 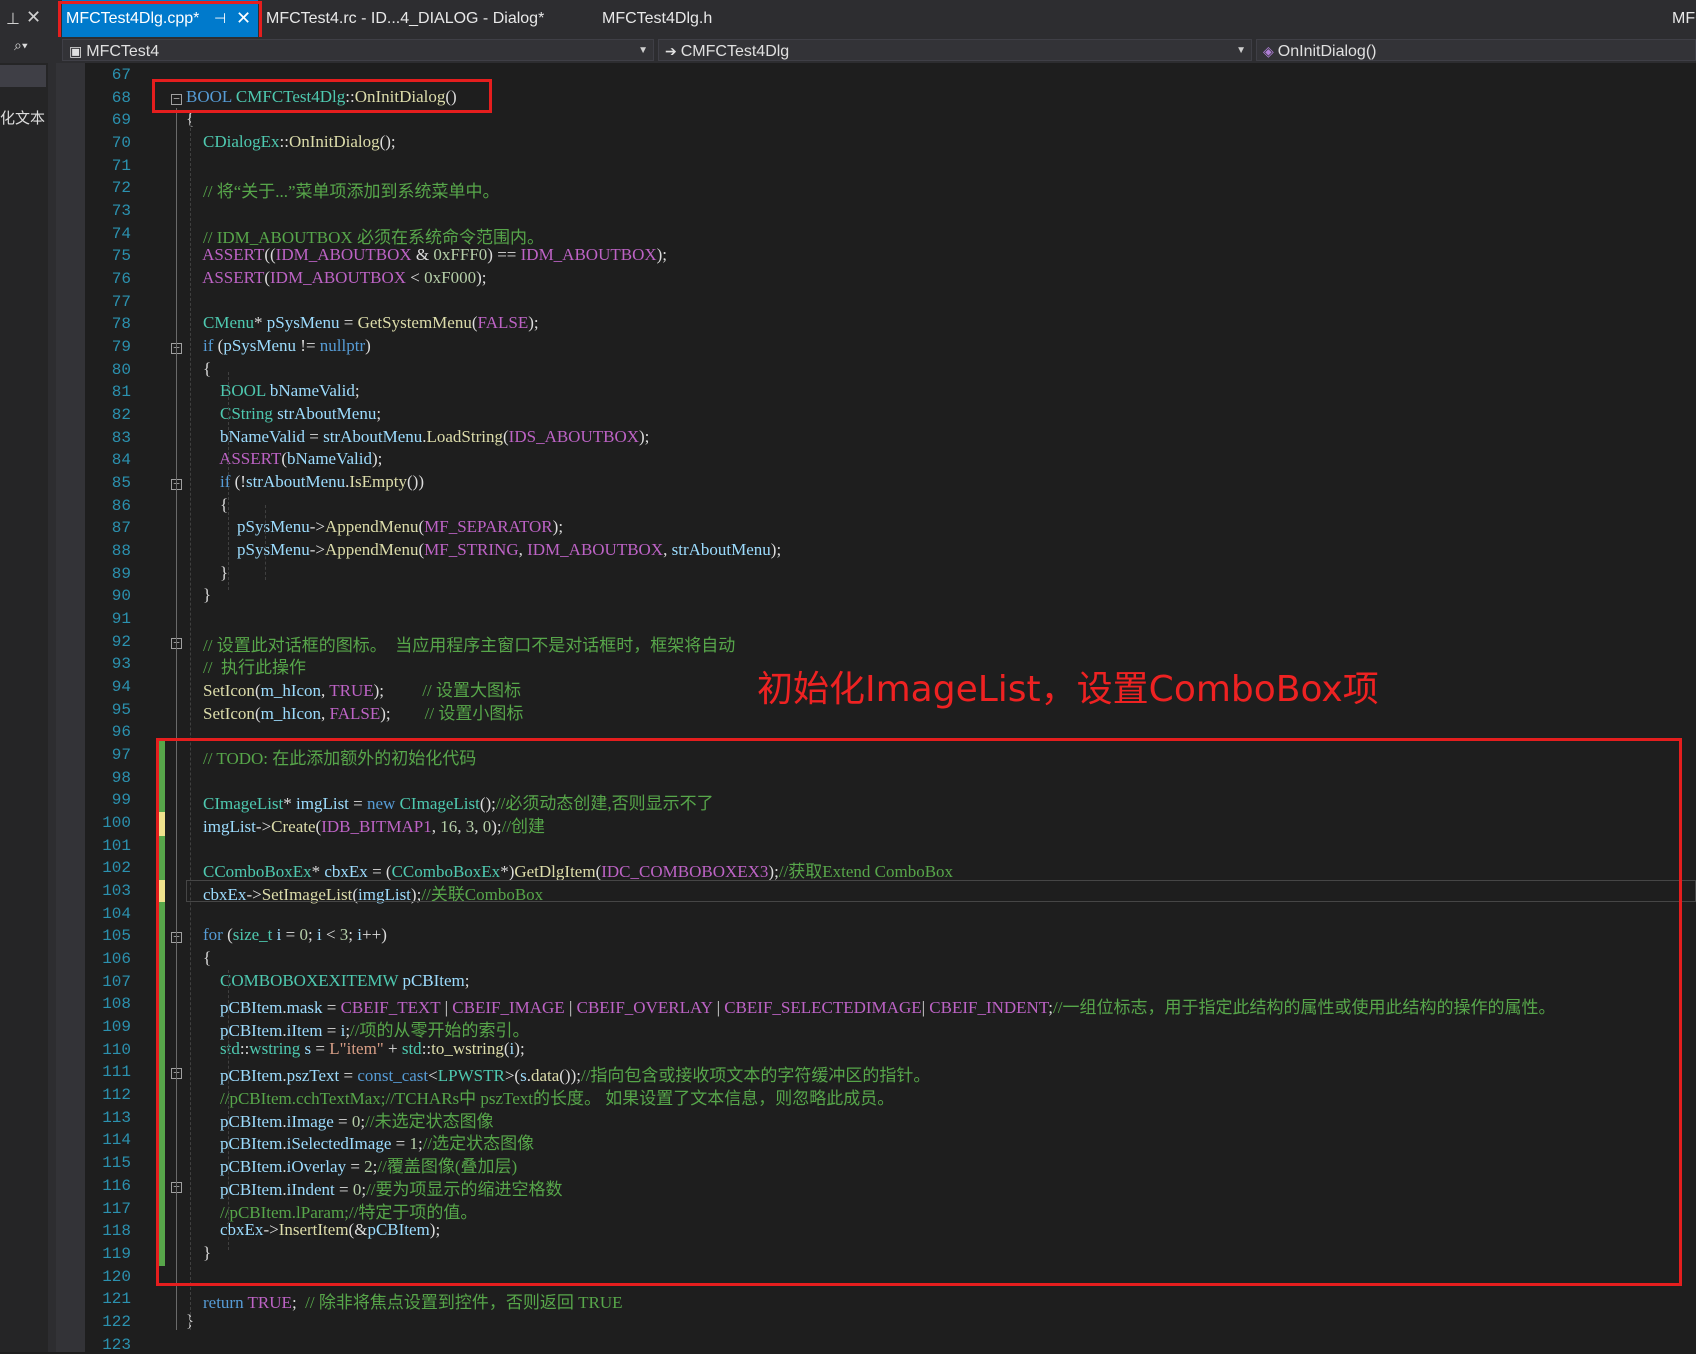 I want to click on line-number: 120, so click(x=116, y=1277).